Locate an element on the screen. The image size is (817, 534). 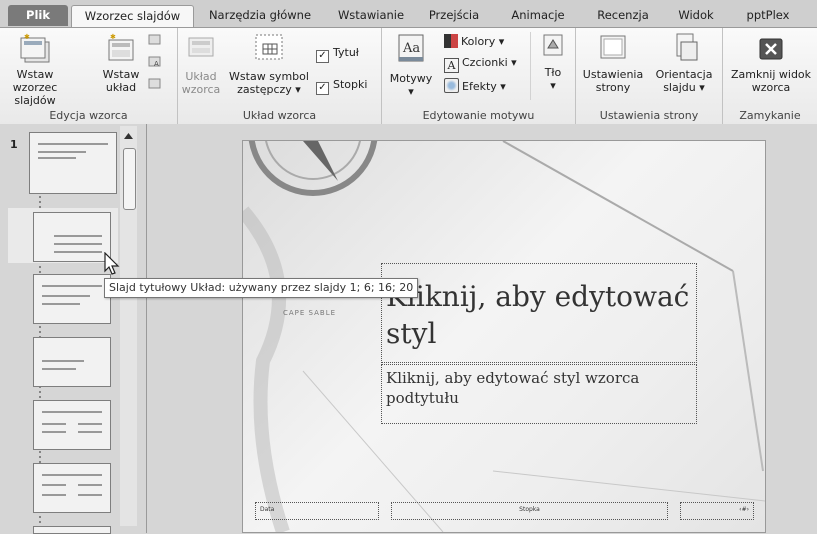
page-setup-label: Ustawienia strony is located at coordinates (613, 81).